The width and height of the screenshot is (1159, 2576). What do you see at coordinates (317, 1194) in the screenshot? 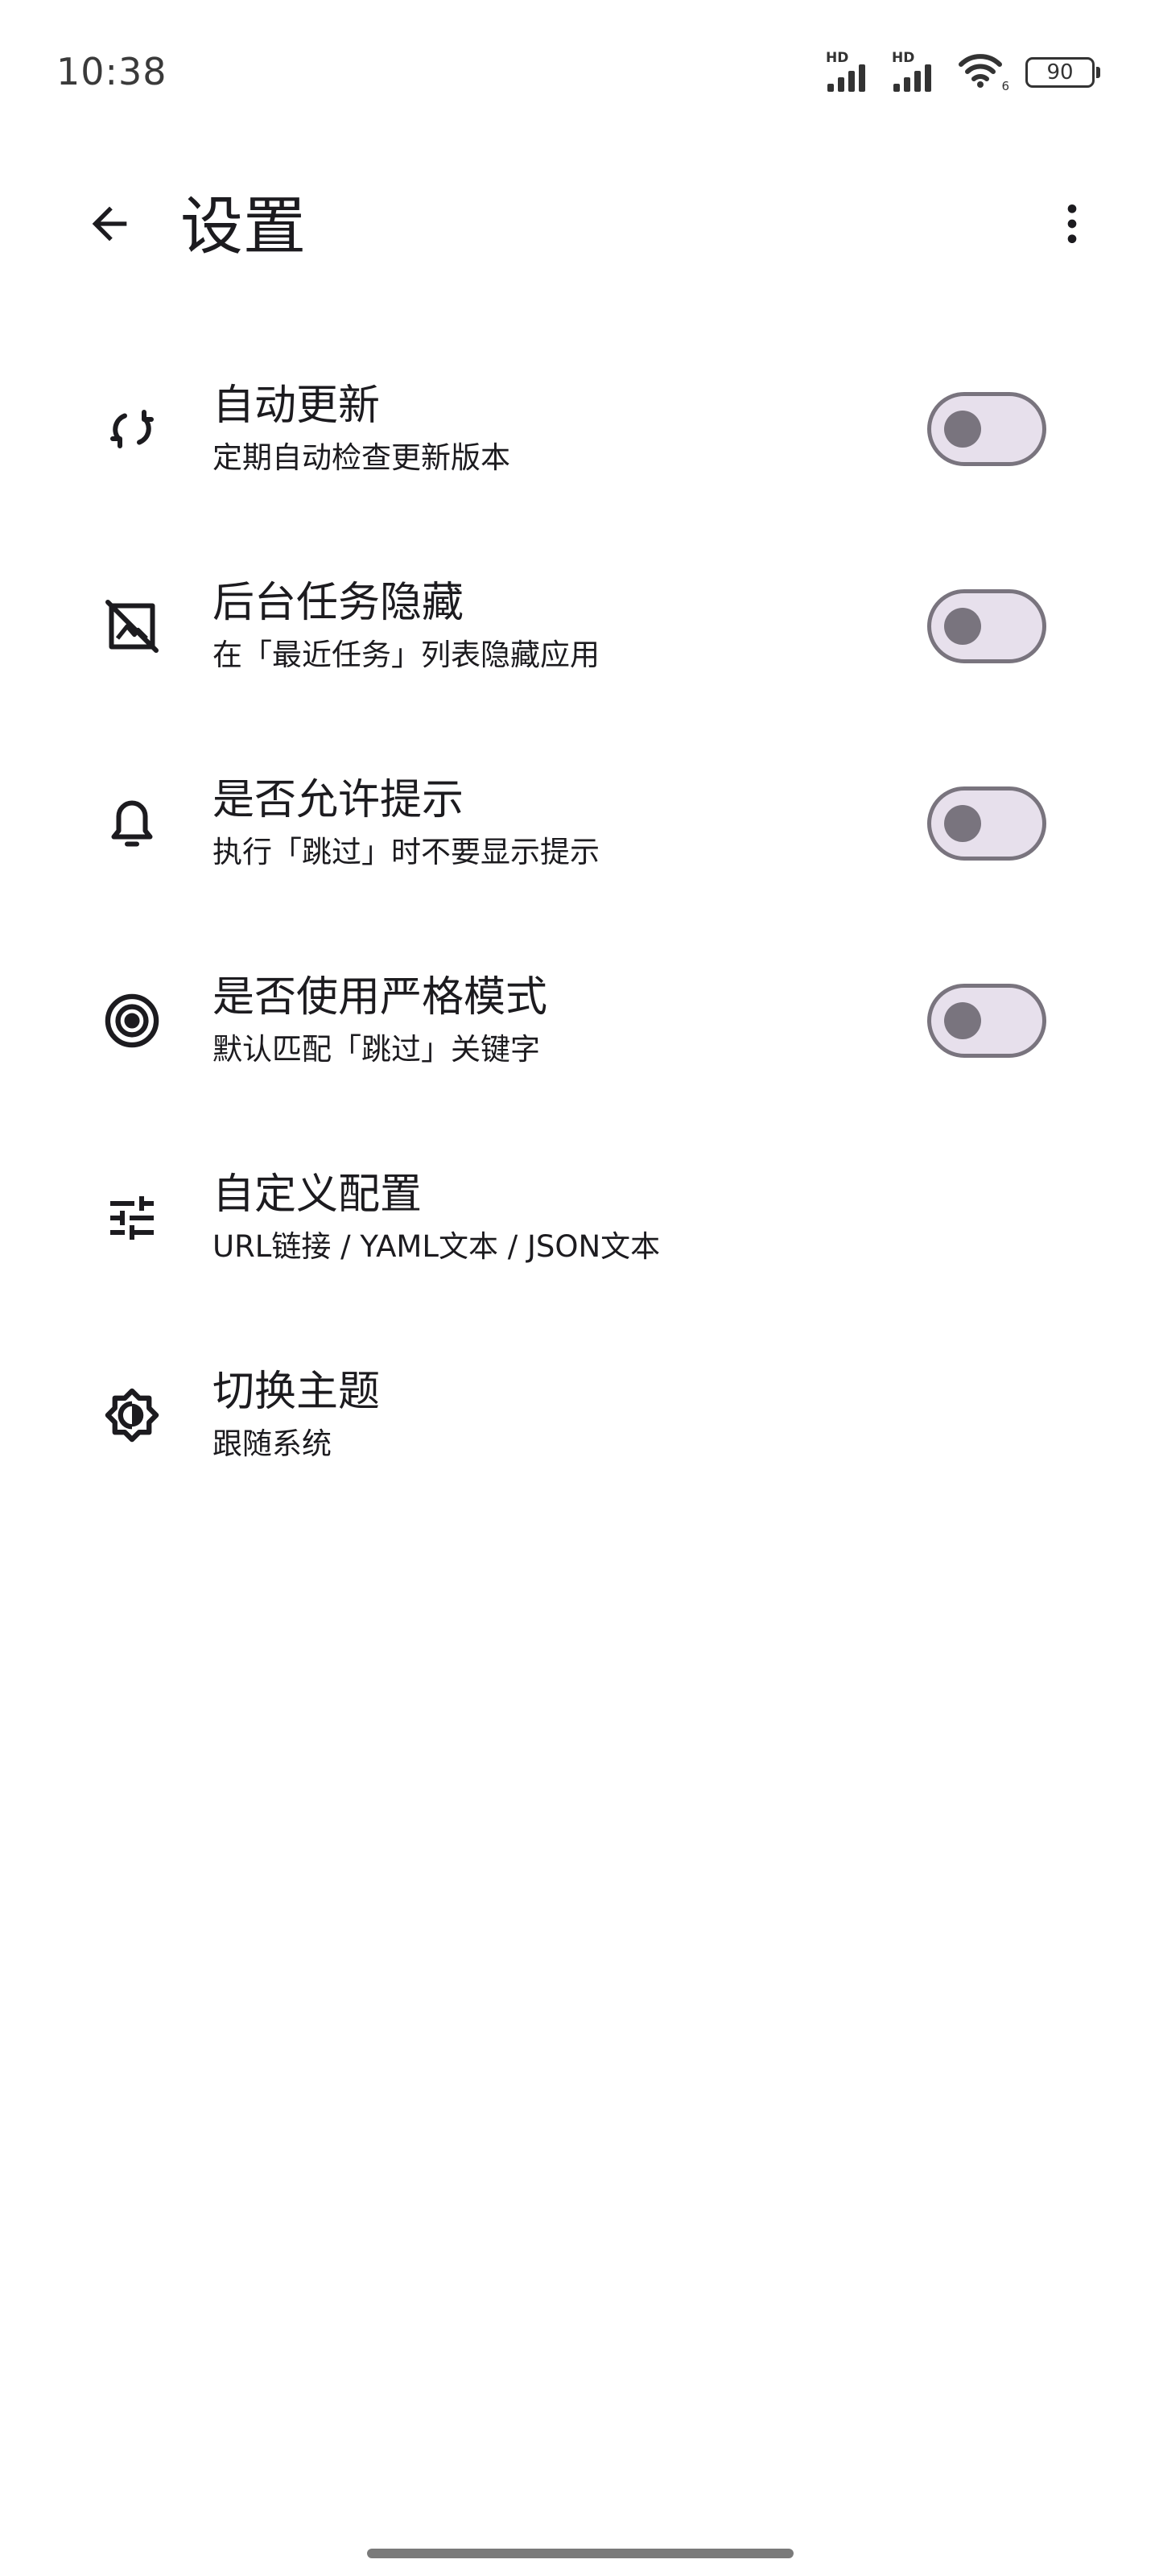
I see `setting-title: 自定义配置` at bounding box center [317, 1194].